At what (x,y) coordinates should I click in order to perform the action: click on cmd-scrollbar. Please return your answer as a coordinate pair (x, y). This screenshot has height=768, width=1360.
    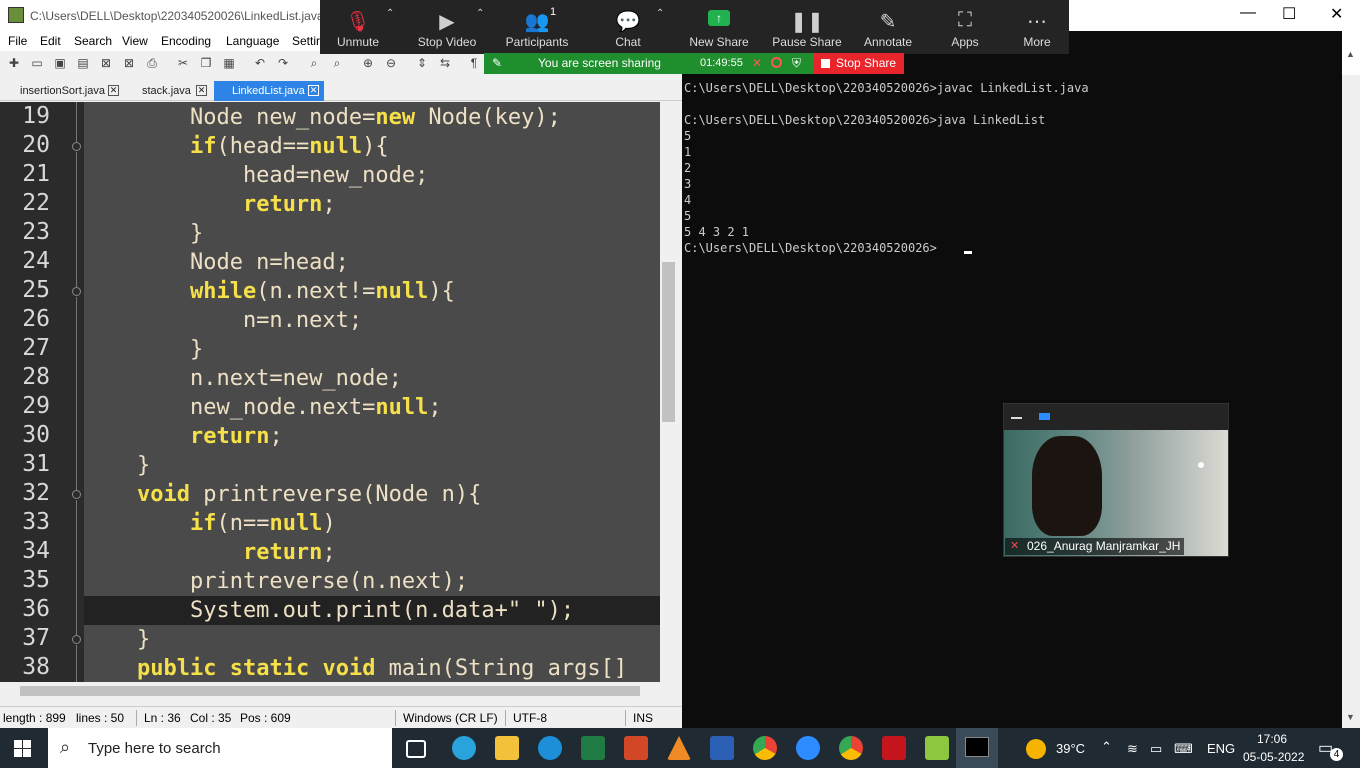
    Looking at the image, I should click on (1351, 379).